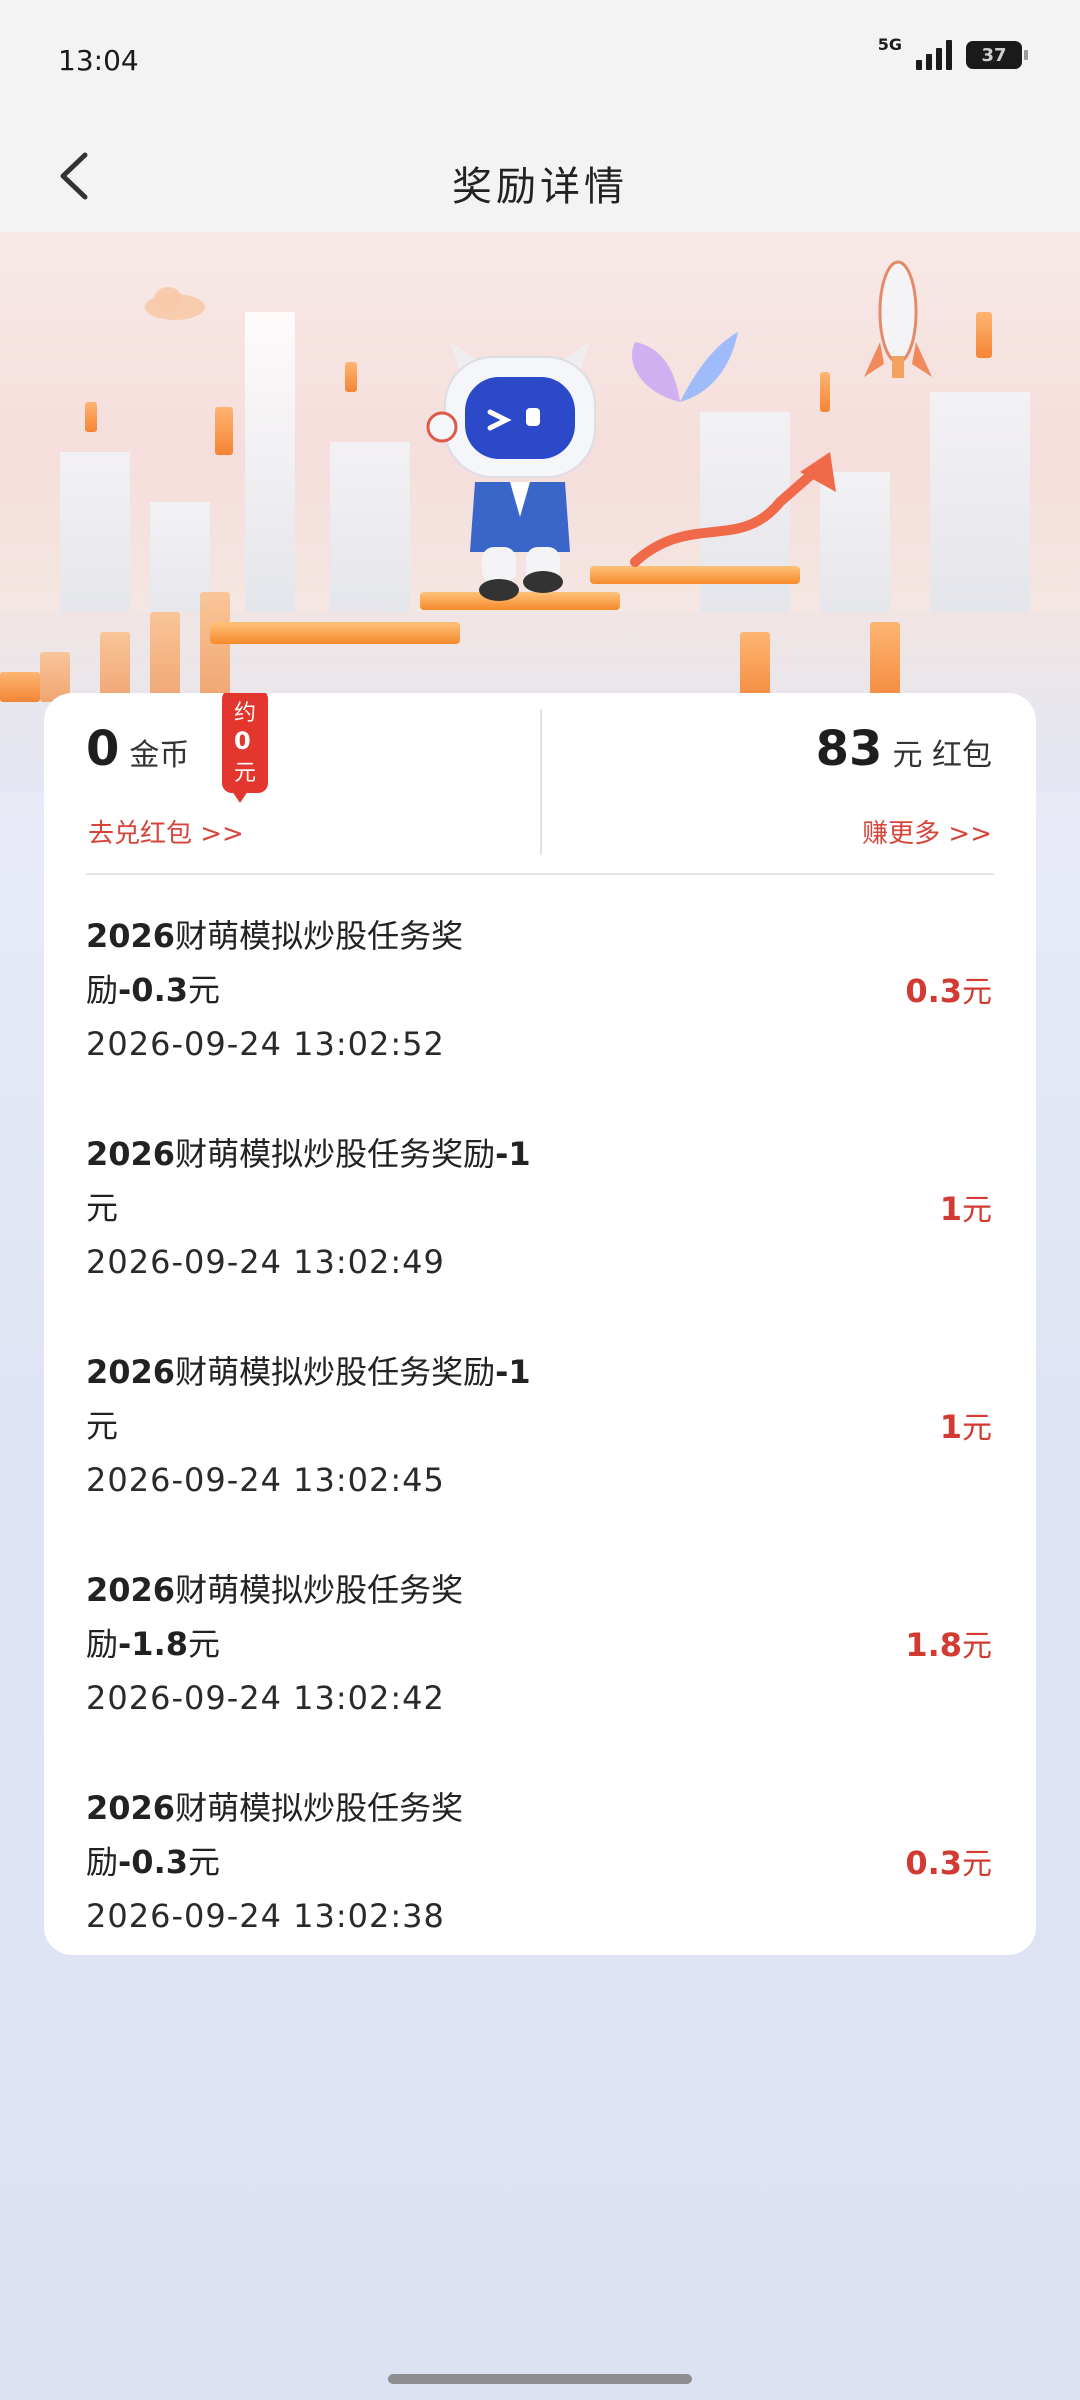 This screenshot has width=1080, height=2400. I want to click on record-time: 2026-09-24 13:02:49, so click(265, 1262).